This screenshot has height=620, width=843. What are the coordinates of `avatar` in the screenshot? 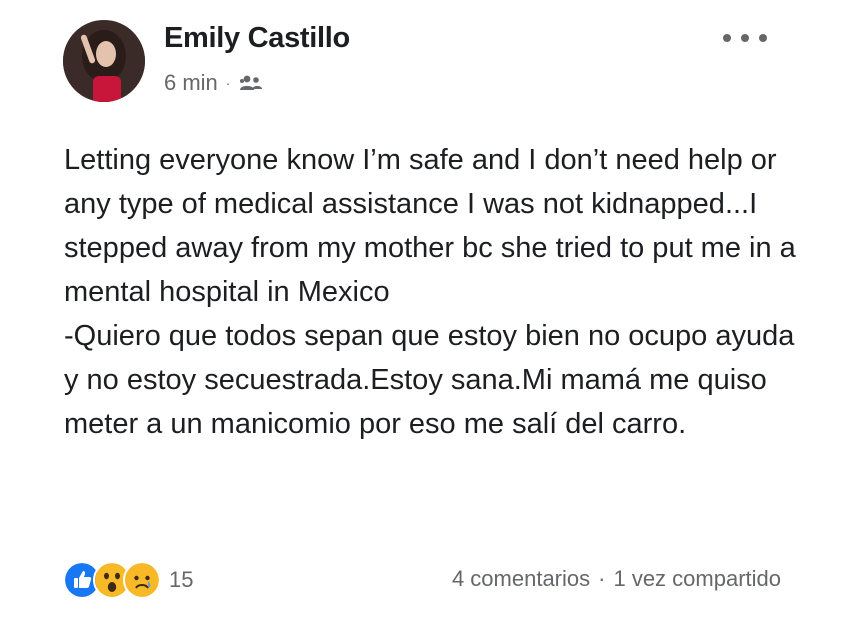 It's located at (104, 61).